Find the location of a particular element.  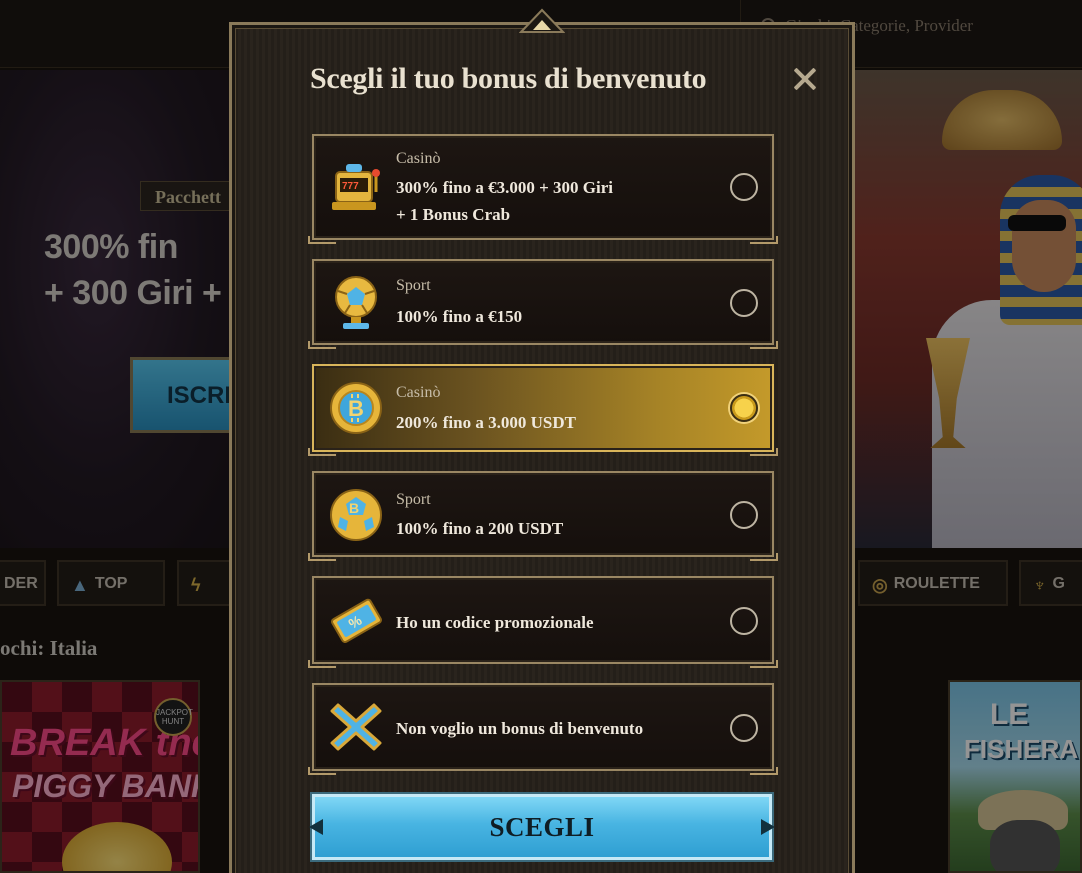

choose-button: SCEGLI is located at coordinates (542, 827).